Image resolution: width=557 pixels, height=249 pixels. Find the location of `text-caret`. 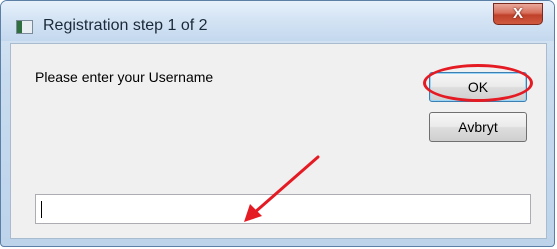

text-caret is located at coordinates (41, 209).